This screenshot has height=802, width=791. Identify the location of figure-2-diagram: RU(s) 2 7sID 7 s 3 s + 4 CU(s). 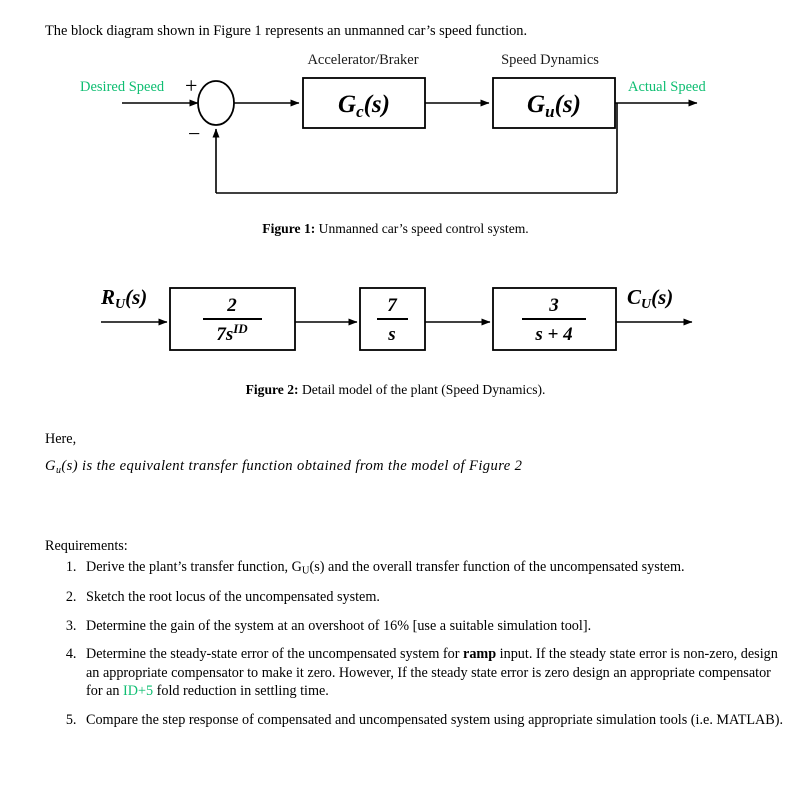
(395, 323).